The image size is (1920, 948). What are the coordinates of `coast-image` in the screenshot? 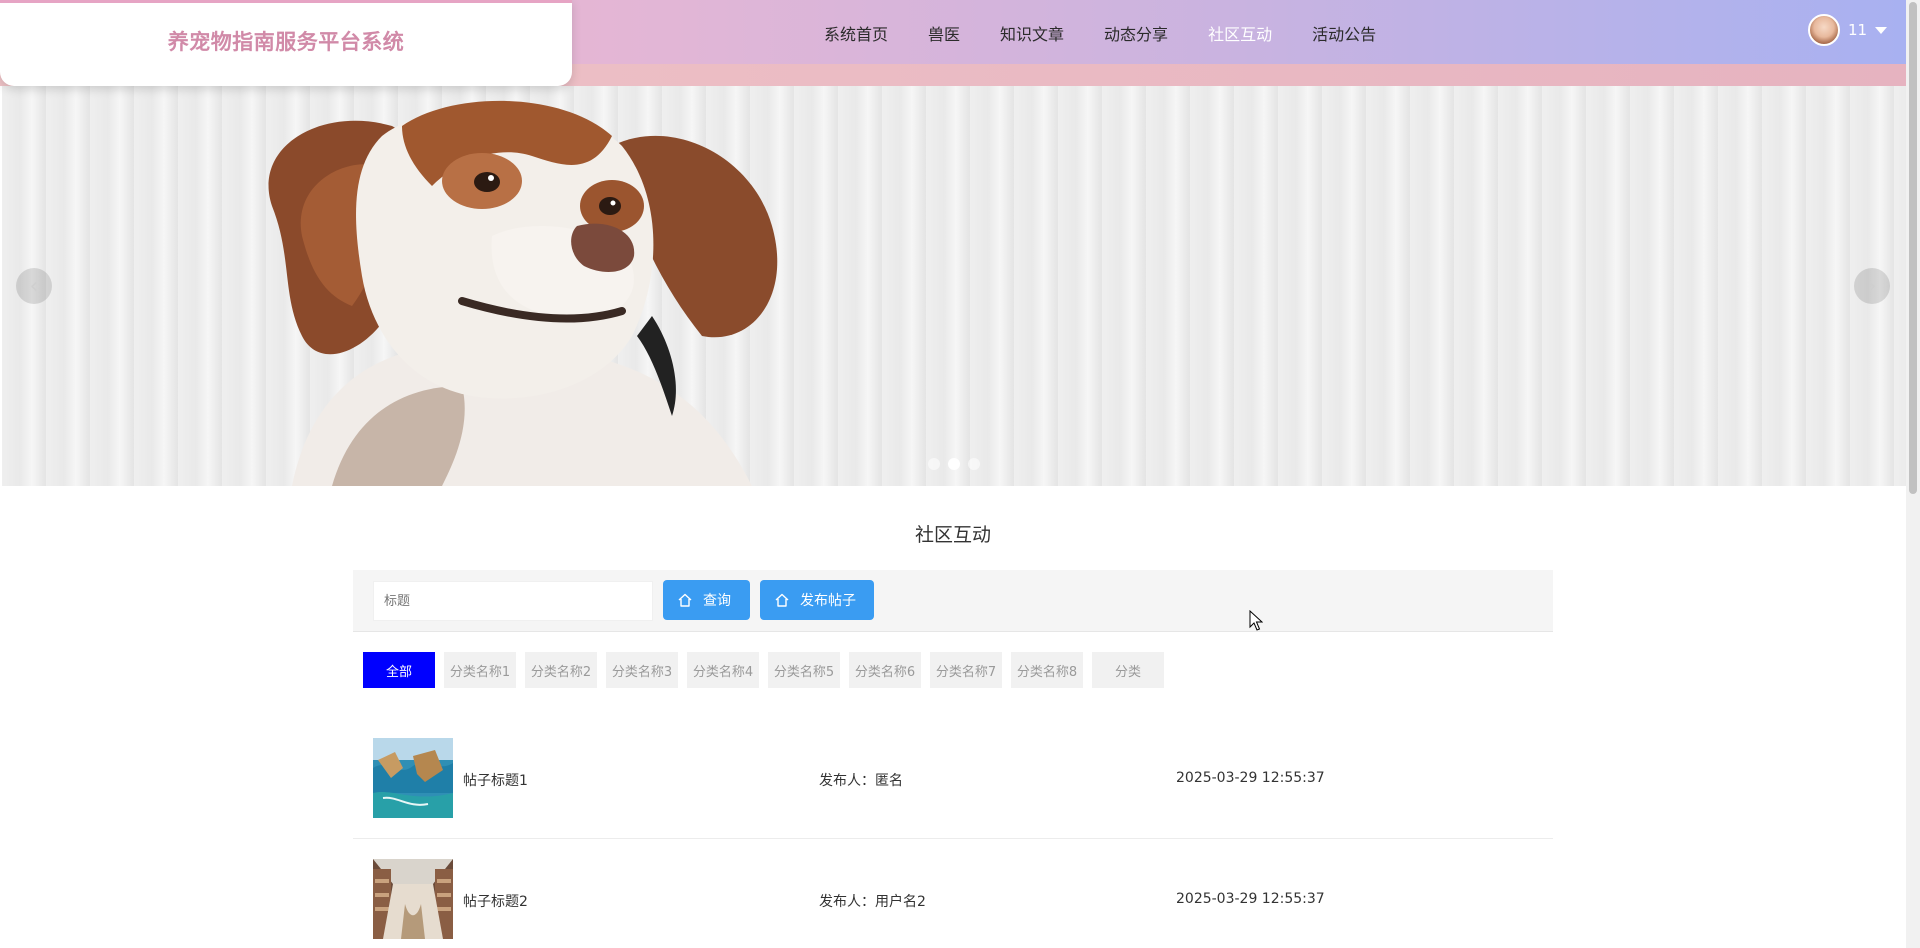 It's located at (413, 778).